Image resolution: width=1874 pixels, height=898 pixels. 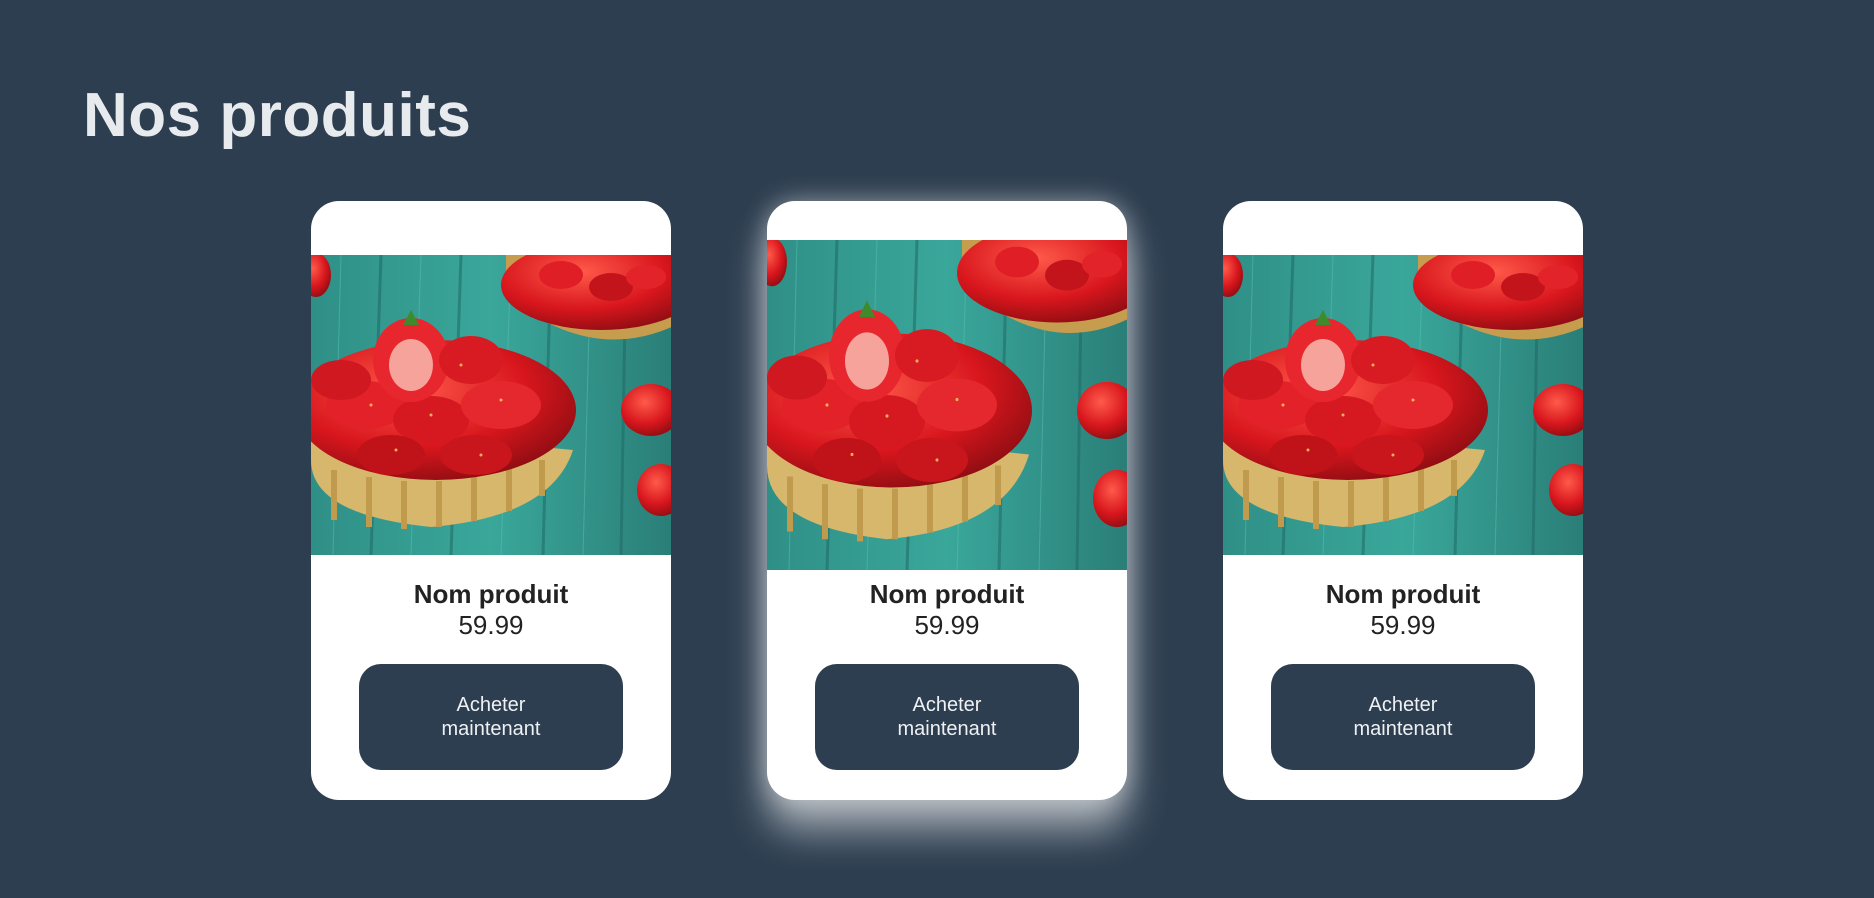 I want to click on page-title: Nos produits, so click(x=277, y=115).